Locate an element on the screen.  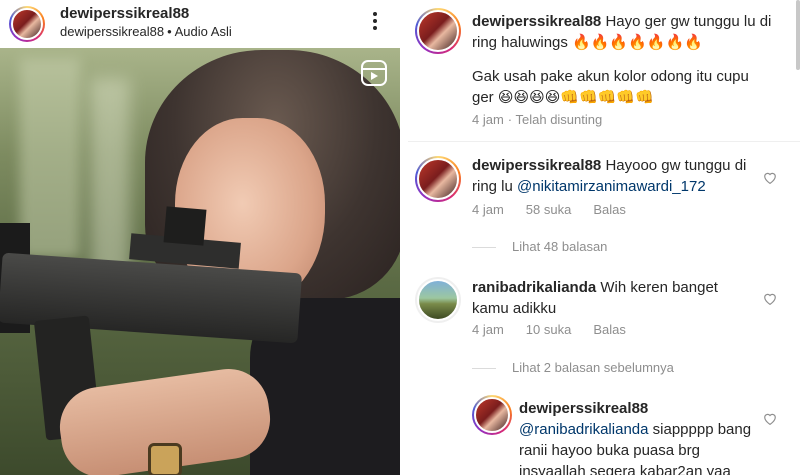
post-subtitle-user: dewiperssikreal88 is located at coordinates (112, 31).